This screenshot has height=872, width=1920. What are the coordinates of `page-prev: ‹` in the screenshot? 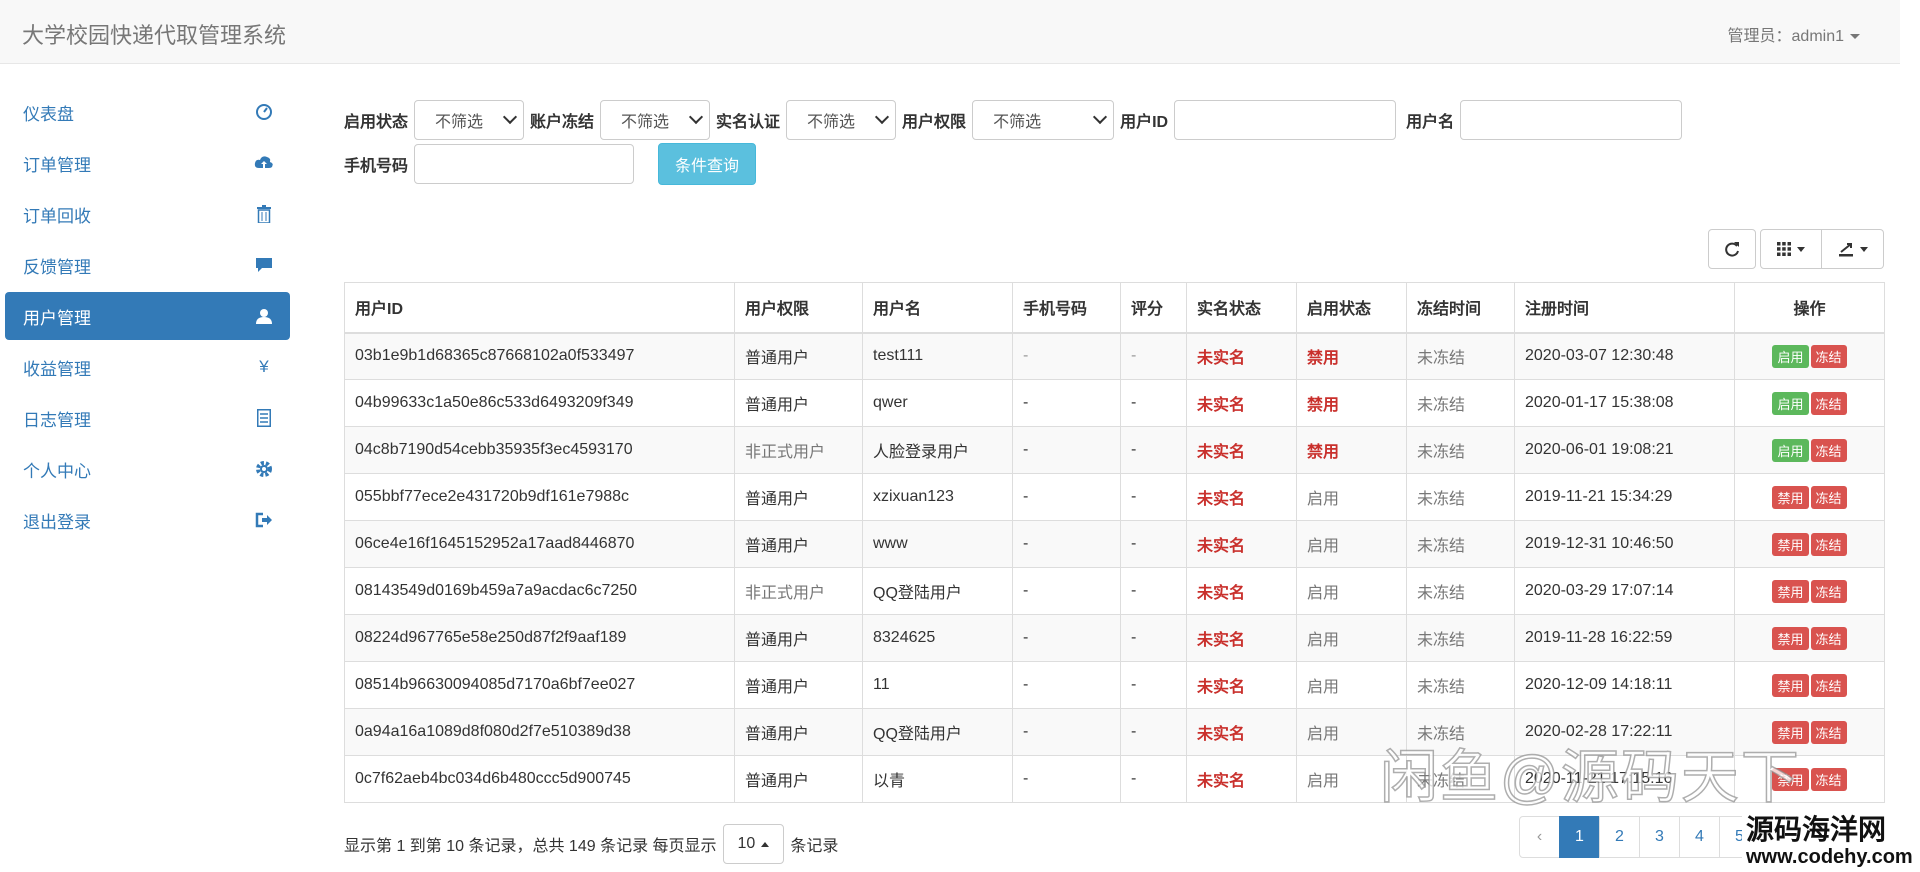 It's located at (1539, 837).